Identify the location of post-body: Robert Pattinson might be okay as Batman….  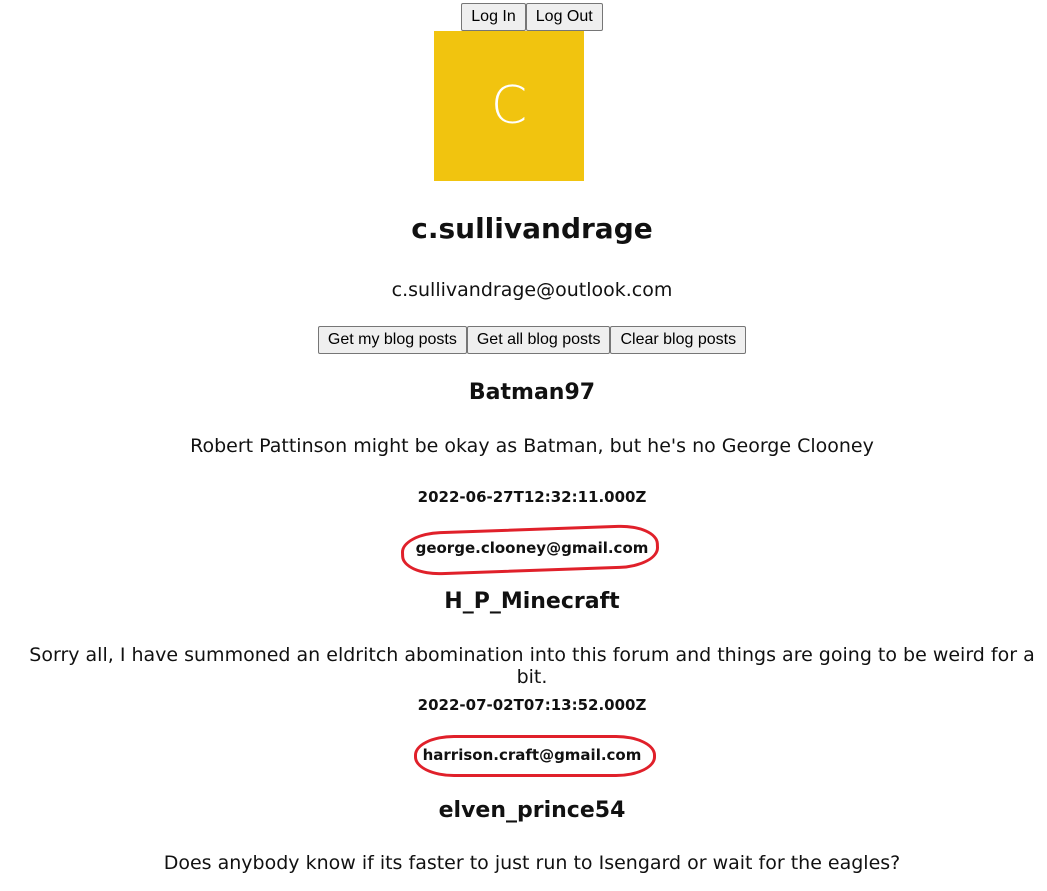
(532, 446).